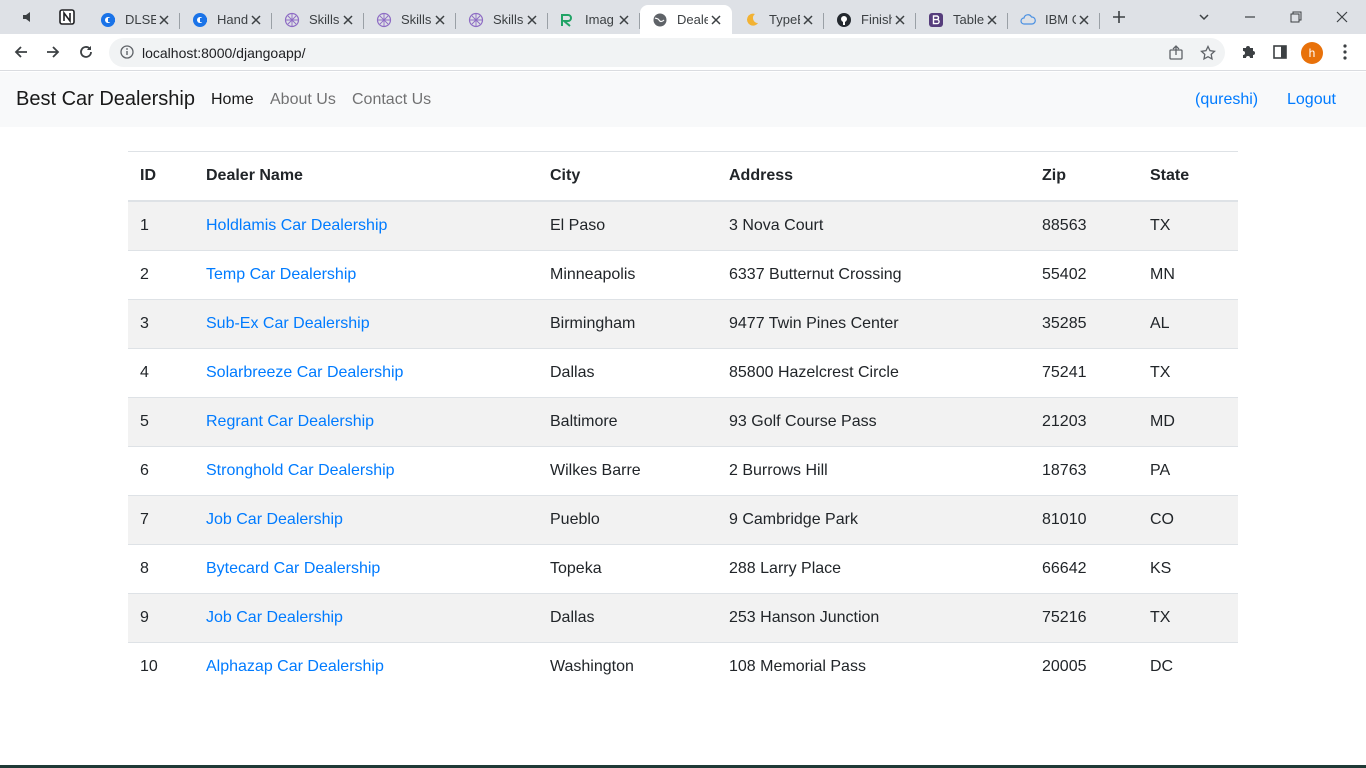  I want to click on cell-address: 93 Golf Course Pass, so click(873, 421).